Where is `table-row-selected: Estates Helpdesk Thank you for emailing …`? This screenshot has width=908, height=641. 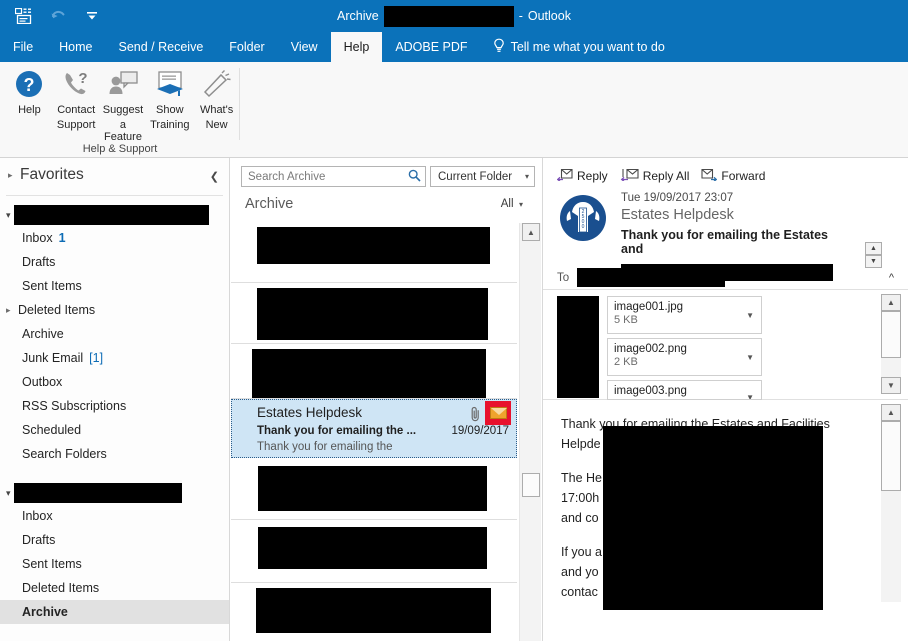
table-row-selected: Estates Helpdesk Thank you for emailing … is located at coordinates (374, 428).